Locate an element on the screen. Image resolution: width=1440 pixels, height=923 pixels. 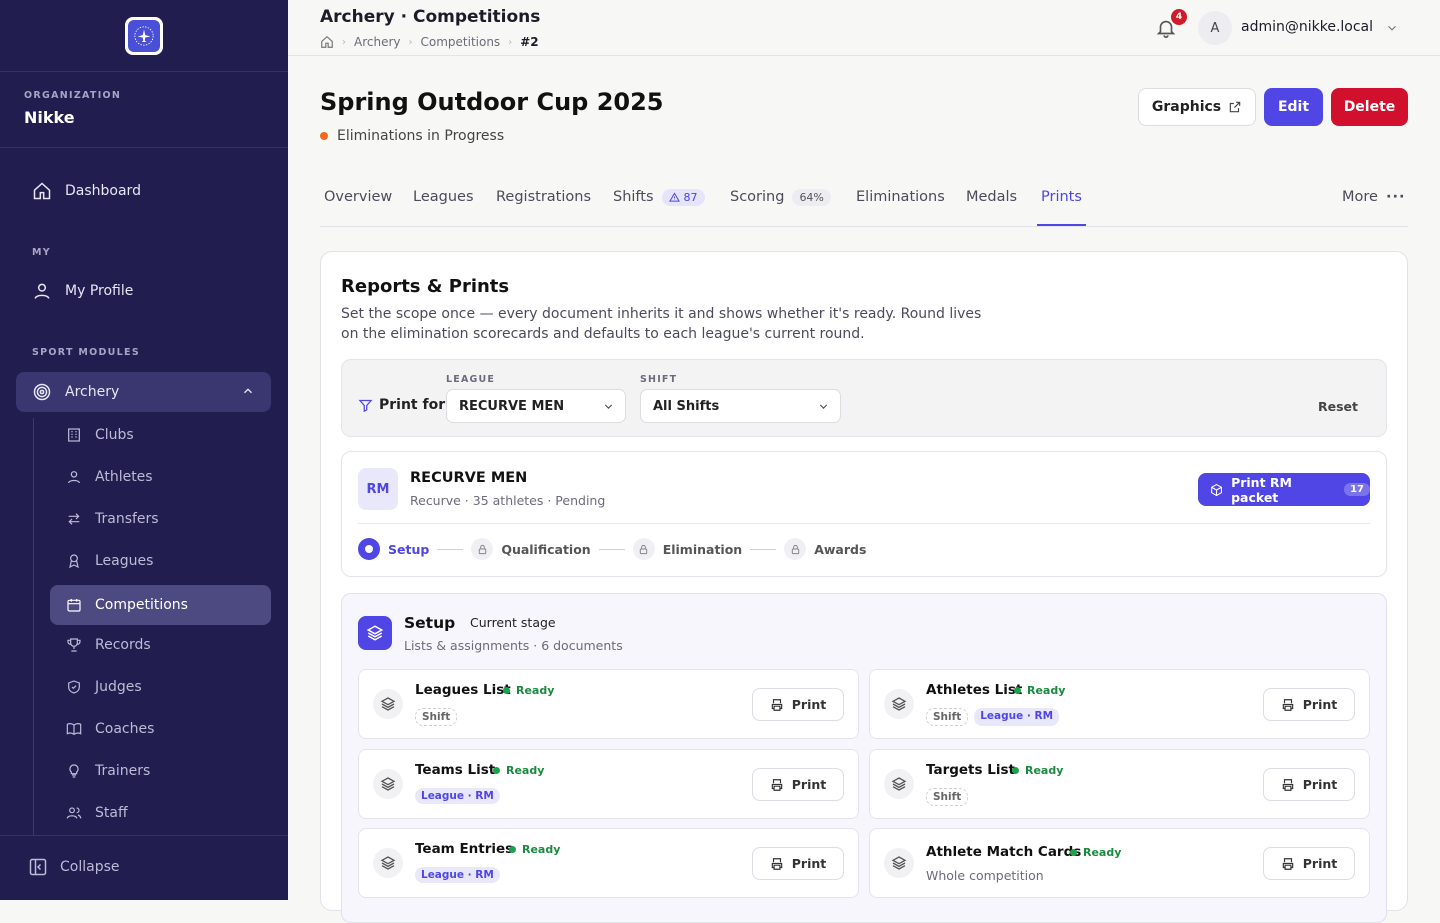
chevron-down-icon is located at coordinates (1392, 28).